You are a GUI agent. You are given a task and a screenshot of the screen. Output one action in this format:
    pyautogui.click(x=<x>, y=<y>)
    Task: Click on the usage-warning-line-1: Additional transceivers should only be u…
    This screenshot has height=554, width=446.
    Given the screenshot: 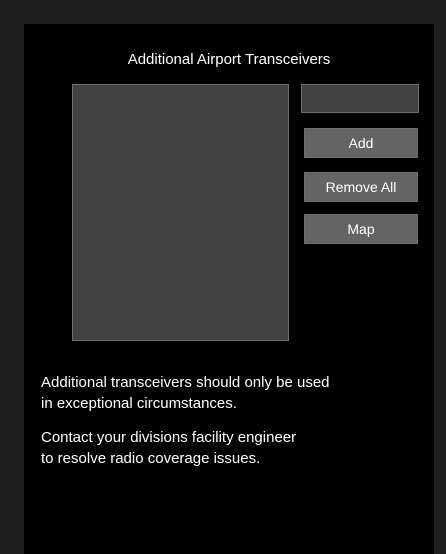 What is the action you would take?
    pyautogui.click(x=185, y=382)
    